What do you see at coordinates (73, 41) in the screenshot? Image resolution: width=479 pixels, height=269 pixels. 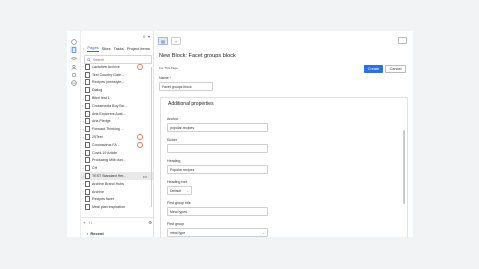 I see `info-icon` at bounding box center [73, 41].